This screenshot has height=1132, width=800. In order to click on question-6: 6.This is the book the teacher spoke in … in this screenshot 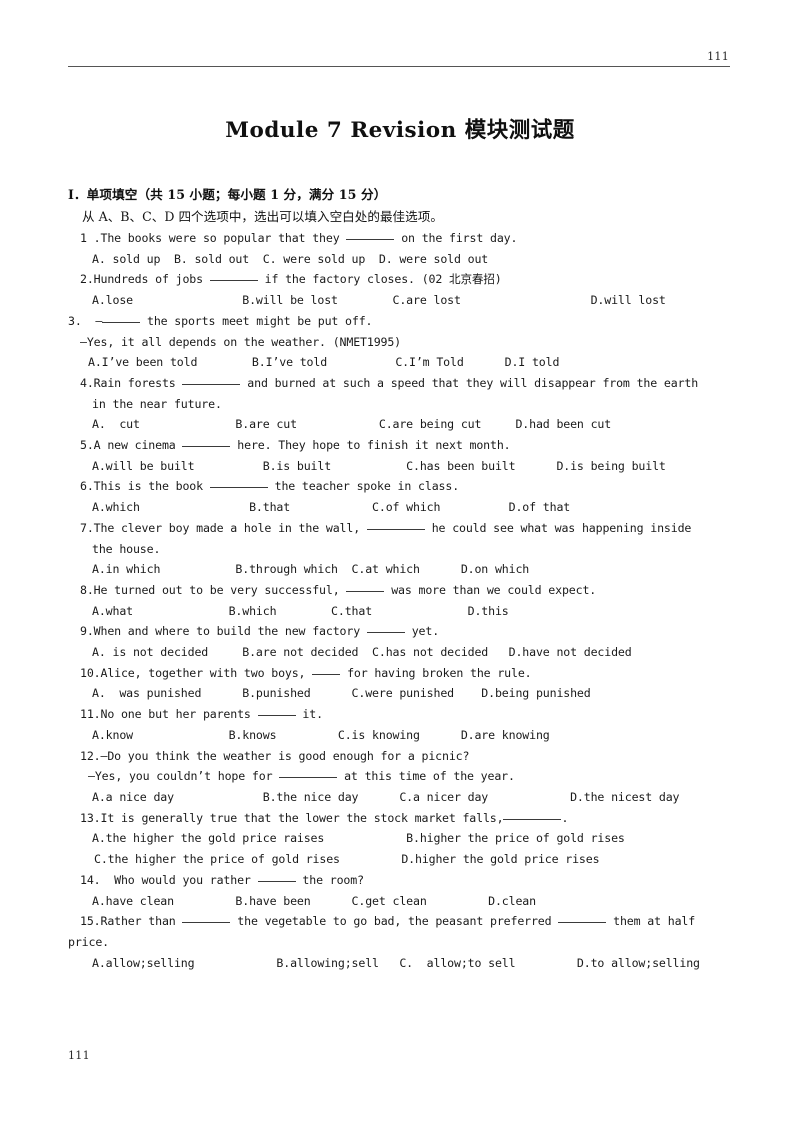, I will do `click(400, 496)`.